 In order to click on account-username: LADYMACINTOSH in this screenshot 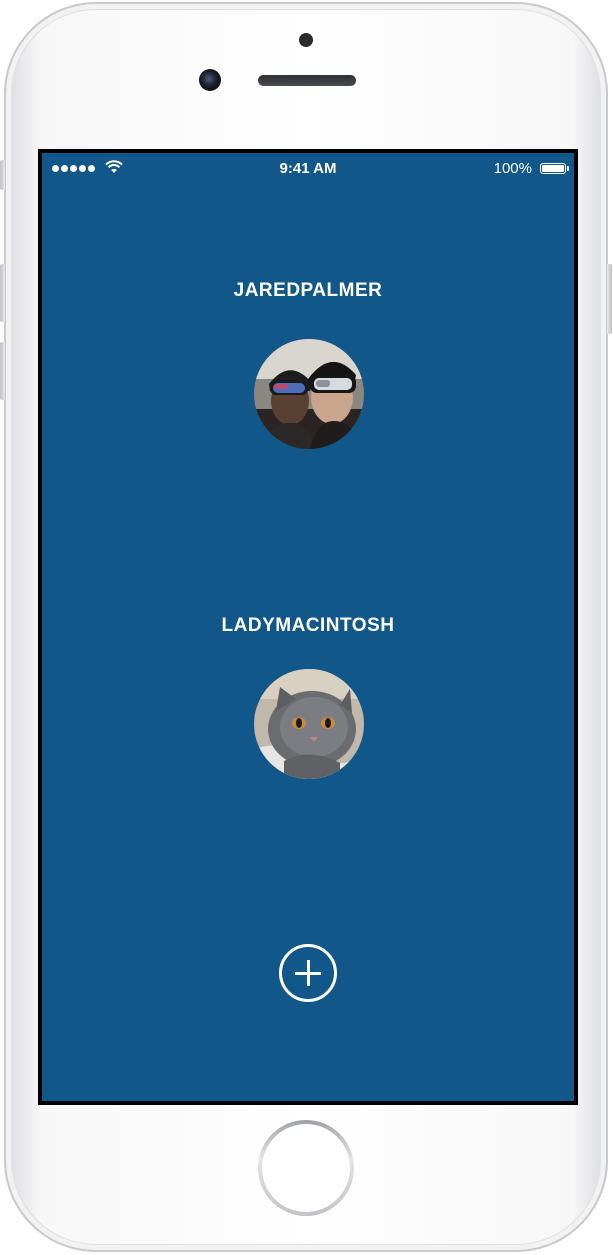, I will do `click(308, 626)`.